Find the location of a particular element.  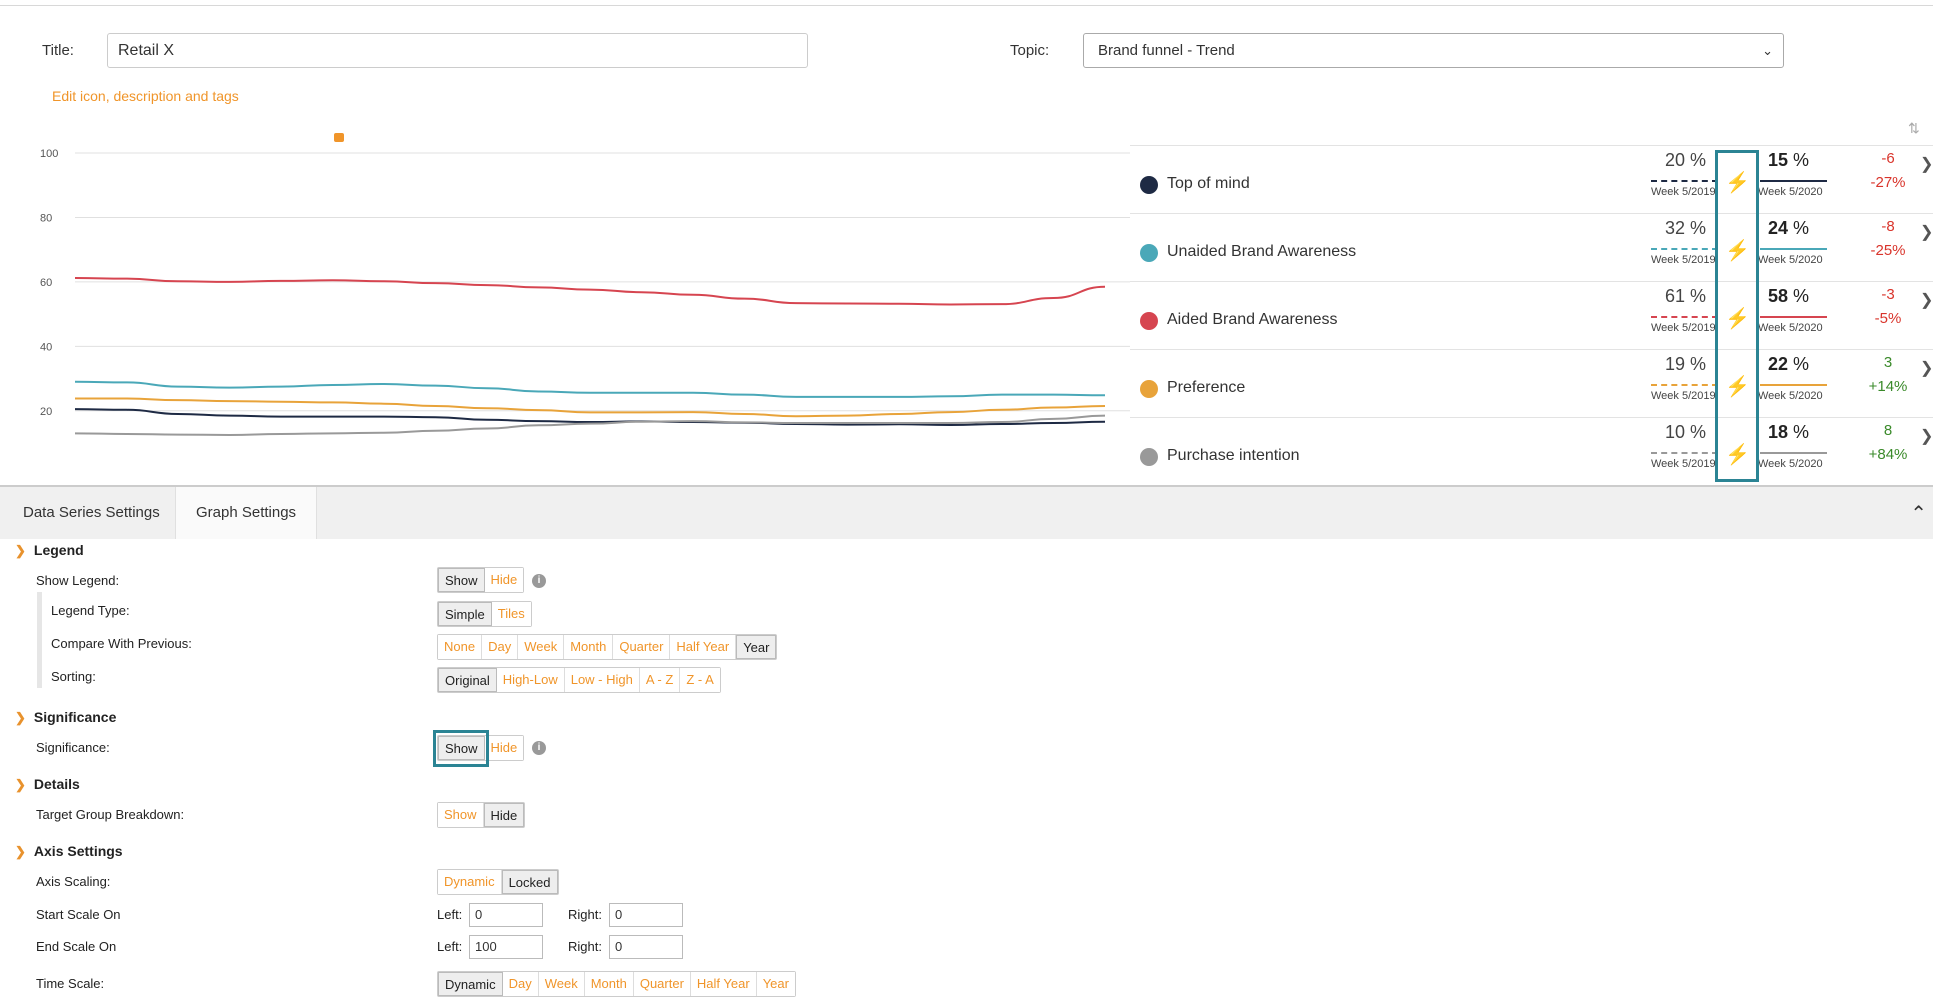

significance-show-button: Show is located at coordinates (461, 748).